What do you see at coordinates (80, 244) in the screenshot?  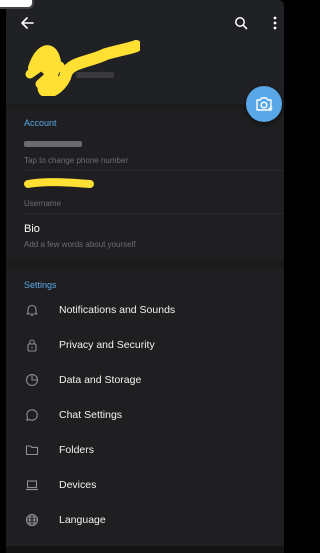 I see `bio-caption: Add a few words about yourself` at bounding box center [80, 244].